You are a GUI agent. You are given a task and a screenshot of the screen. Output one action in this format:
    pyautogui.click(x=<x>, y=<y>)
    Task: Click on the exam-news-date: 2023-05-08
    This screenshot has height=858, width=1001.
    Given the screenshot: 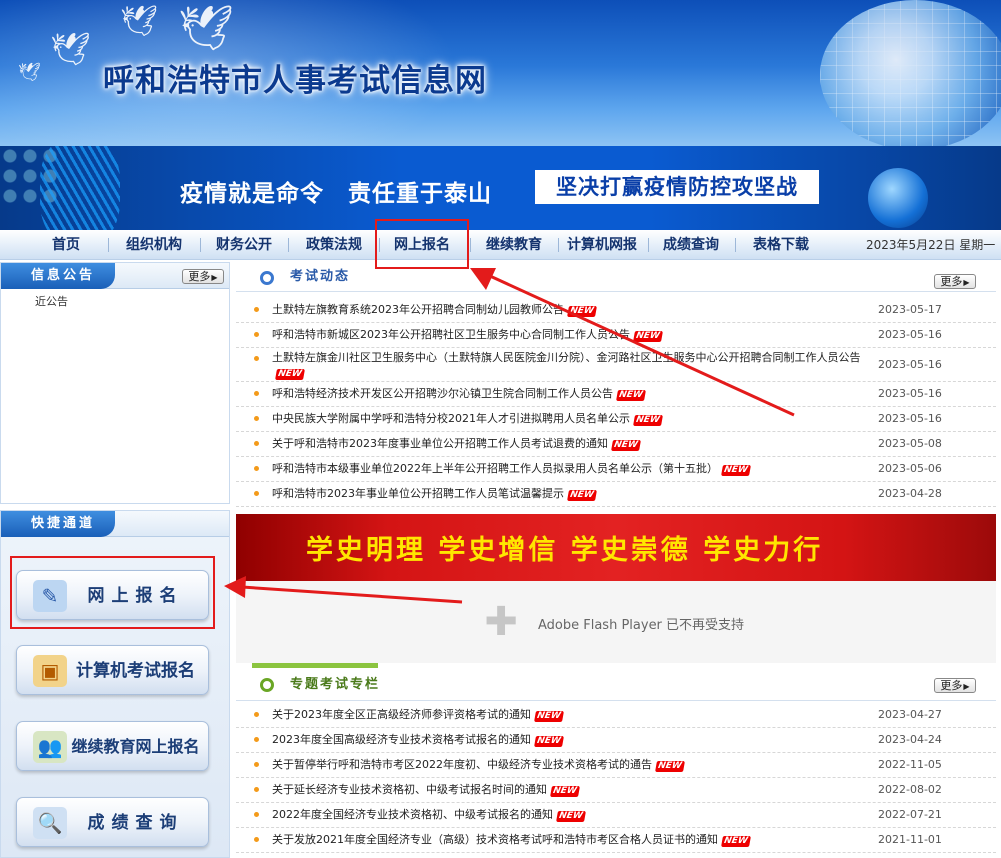 What is the action you would take?
    pyautogui.click(x=910, y=443)
    